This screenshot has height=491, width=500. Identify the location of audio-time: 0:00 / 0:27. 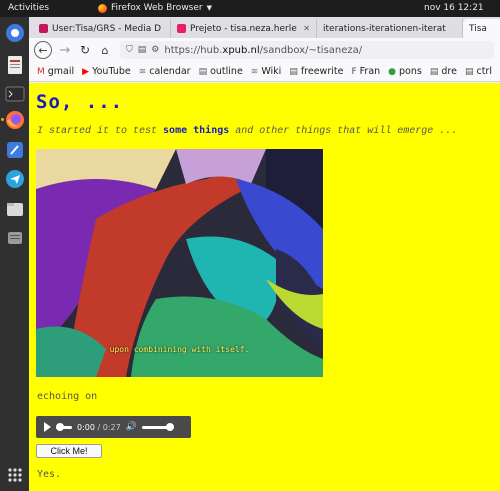
(99, 427).